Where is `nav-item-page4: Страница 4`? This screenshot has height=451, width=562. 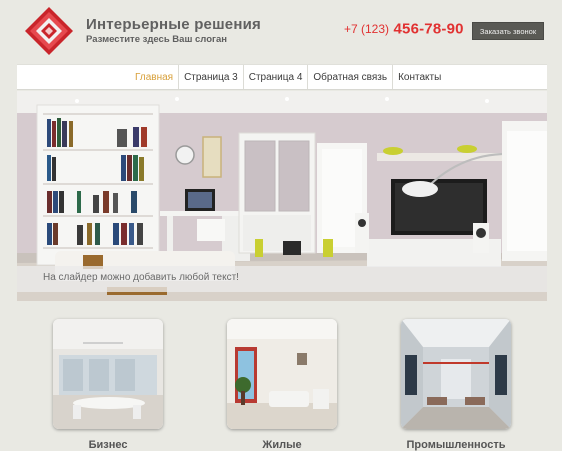 nav-item-page4: Страница 4 is located at coordinates (275, 77).